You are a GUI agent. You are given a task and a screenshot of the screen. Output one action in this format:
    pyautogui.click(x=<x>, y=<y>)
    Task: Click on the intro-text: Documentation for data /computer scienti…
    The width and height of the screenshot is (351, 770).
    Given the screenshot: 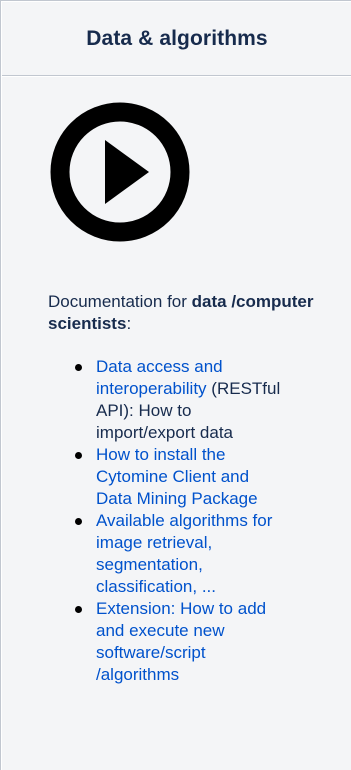 What is the action you would take?
    pyautogui.click(x=193, y=313)
    